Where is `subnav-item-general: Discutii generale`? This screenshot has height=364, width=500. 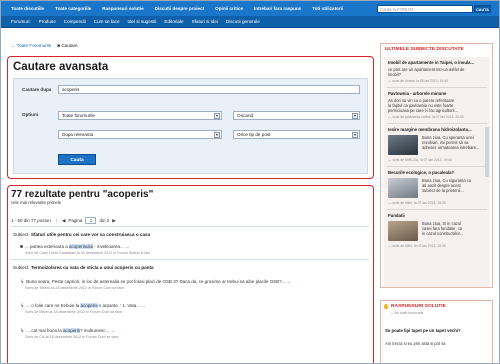 subnav-item-general: Discutii generale is located at coordinates (243, 21).